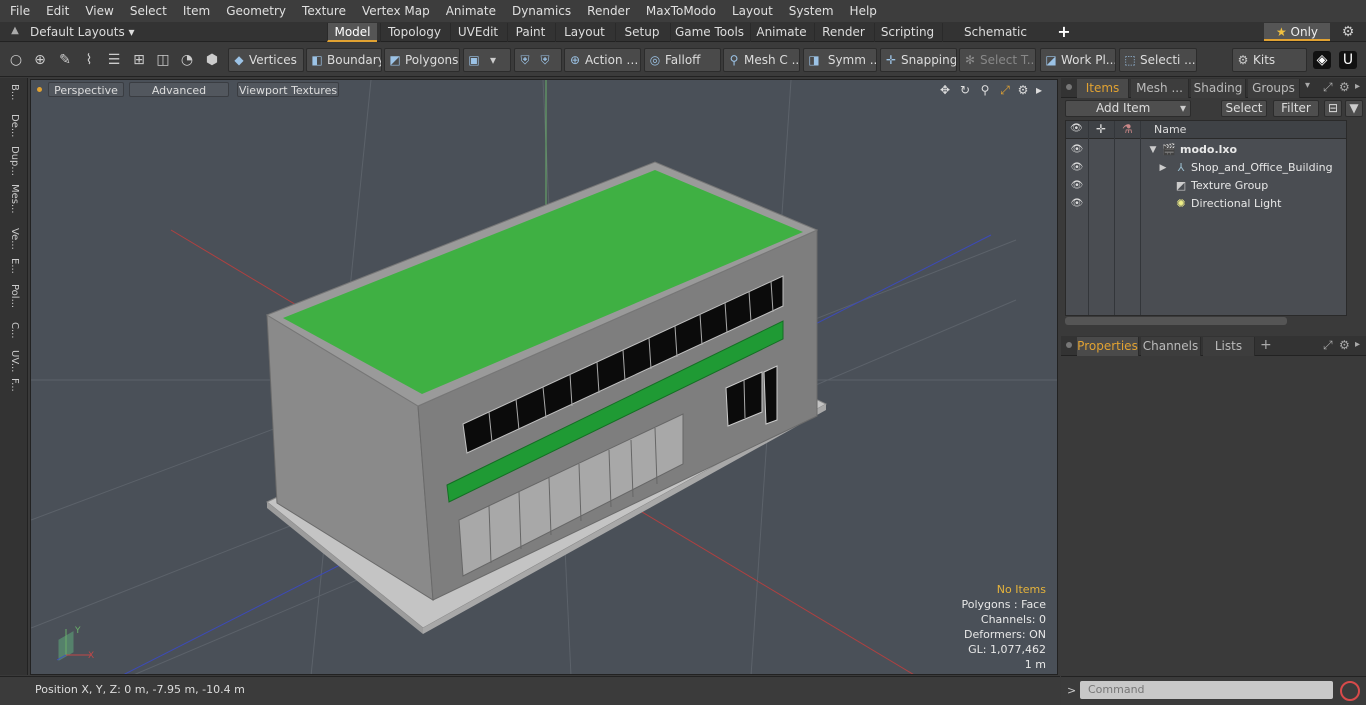  Describe the element at coordinates (196, 11) in the screenshot. I see `menu-item: Item` at that location.